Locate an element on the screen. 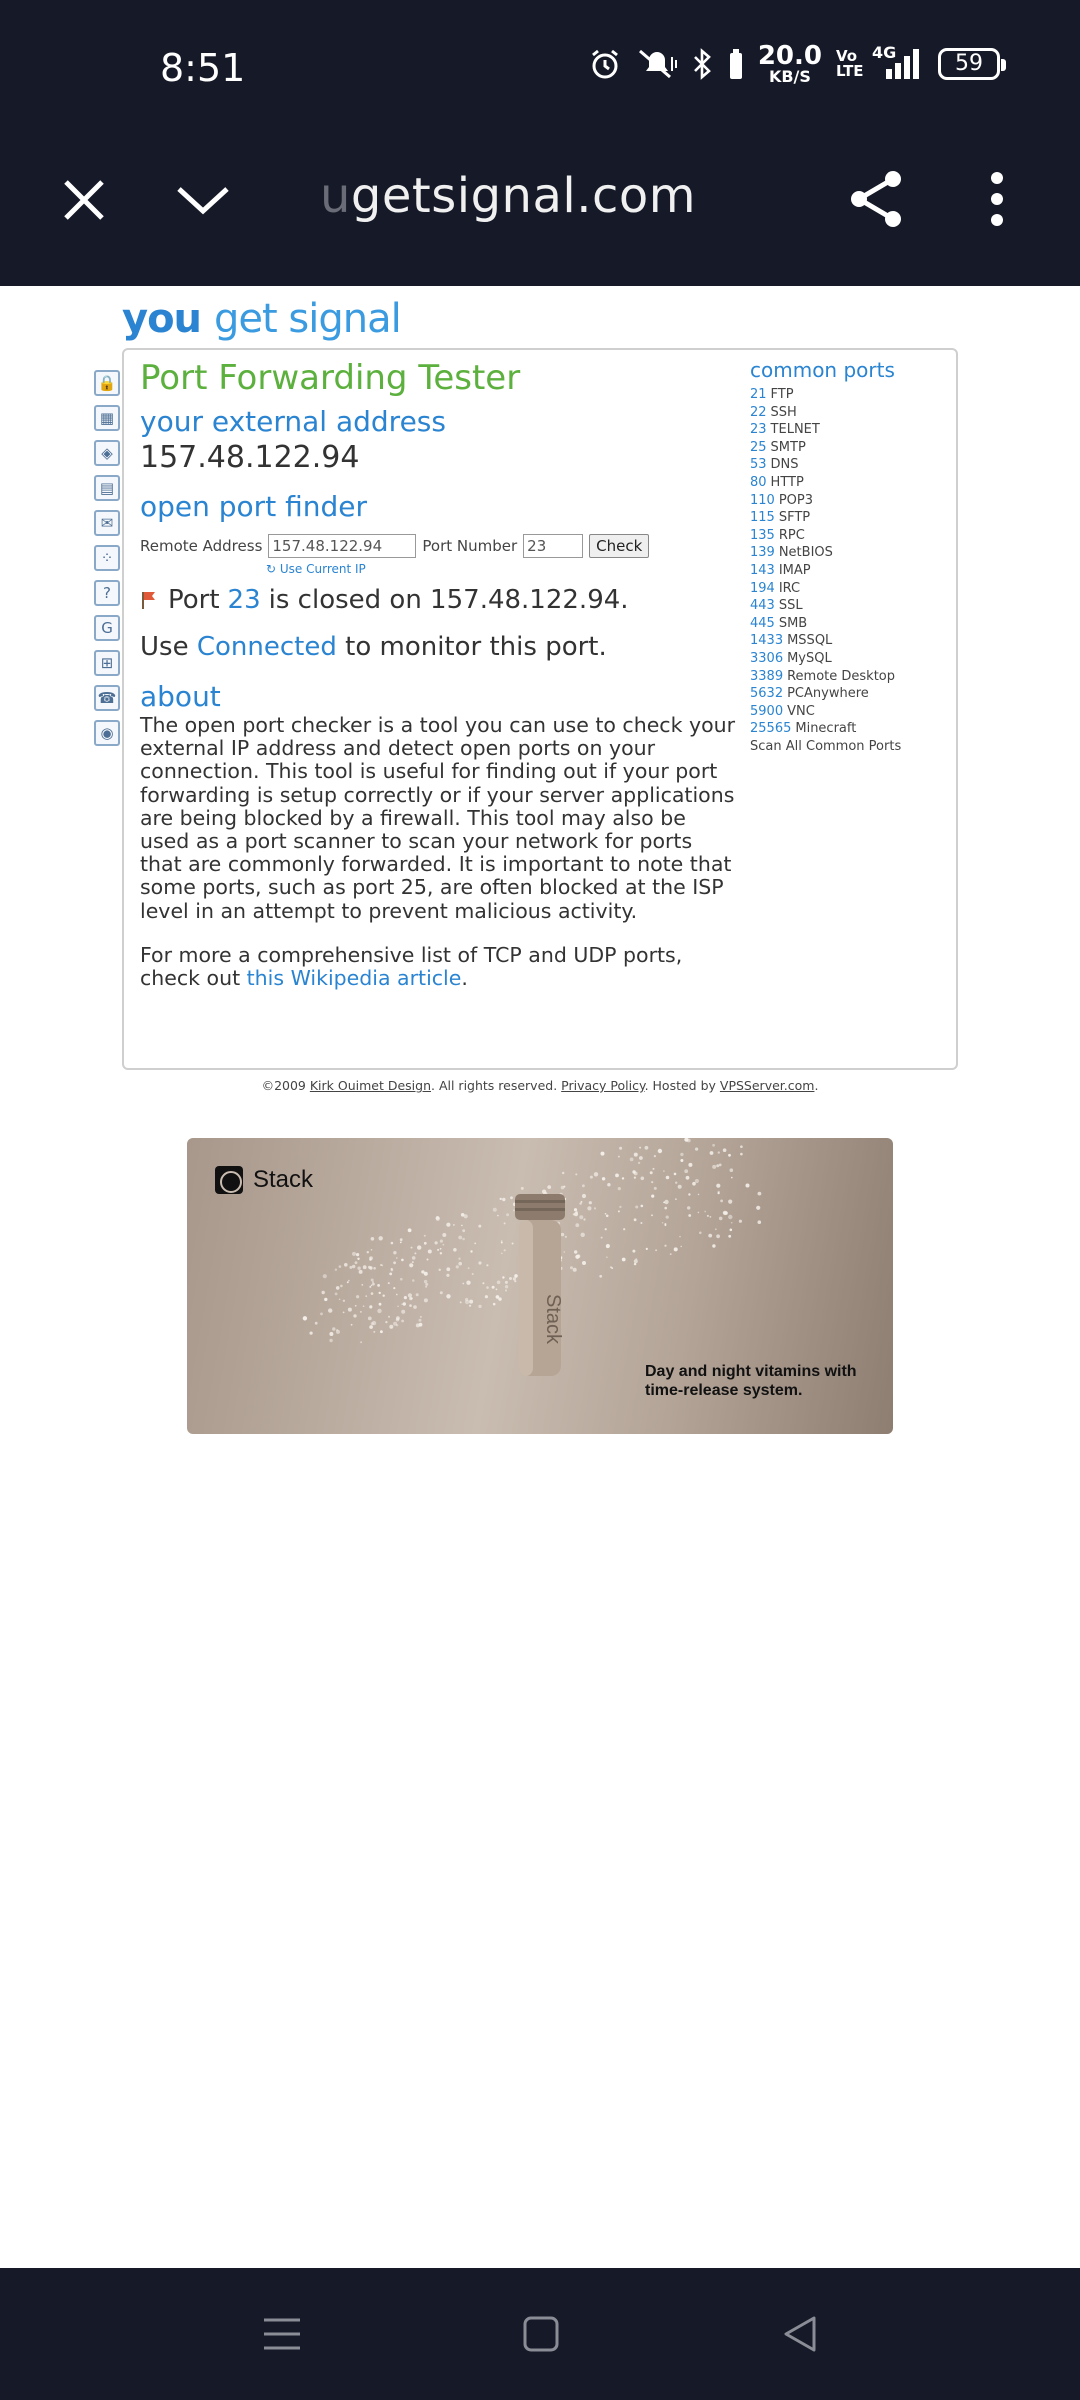 This screenshot has height=2400, width=1080. remote-address-label: Remote Address is located at coordinates (201, 546).